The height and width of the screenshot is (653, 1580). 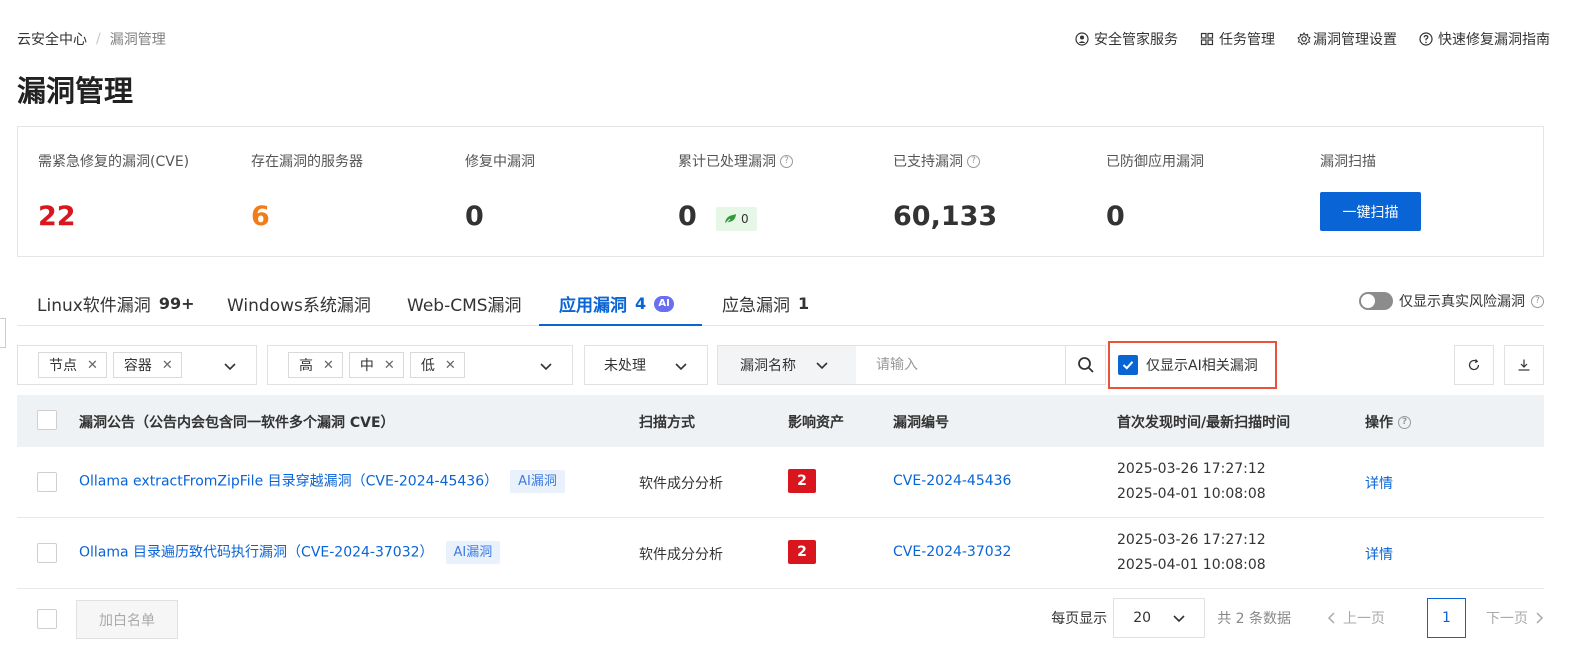 I want to click on cve-id-link: CVE-2024-45436, so click(x=952, y=481).